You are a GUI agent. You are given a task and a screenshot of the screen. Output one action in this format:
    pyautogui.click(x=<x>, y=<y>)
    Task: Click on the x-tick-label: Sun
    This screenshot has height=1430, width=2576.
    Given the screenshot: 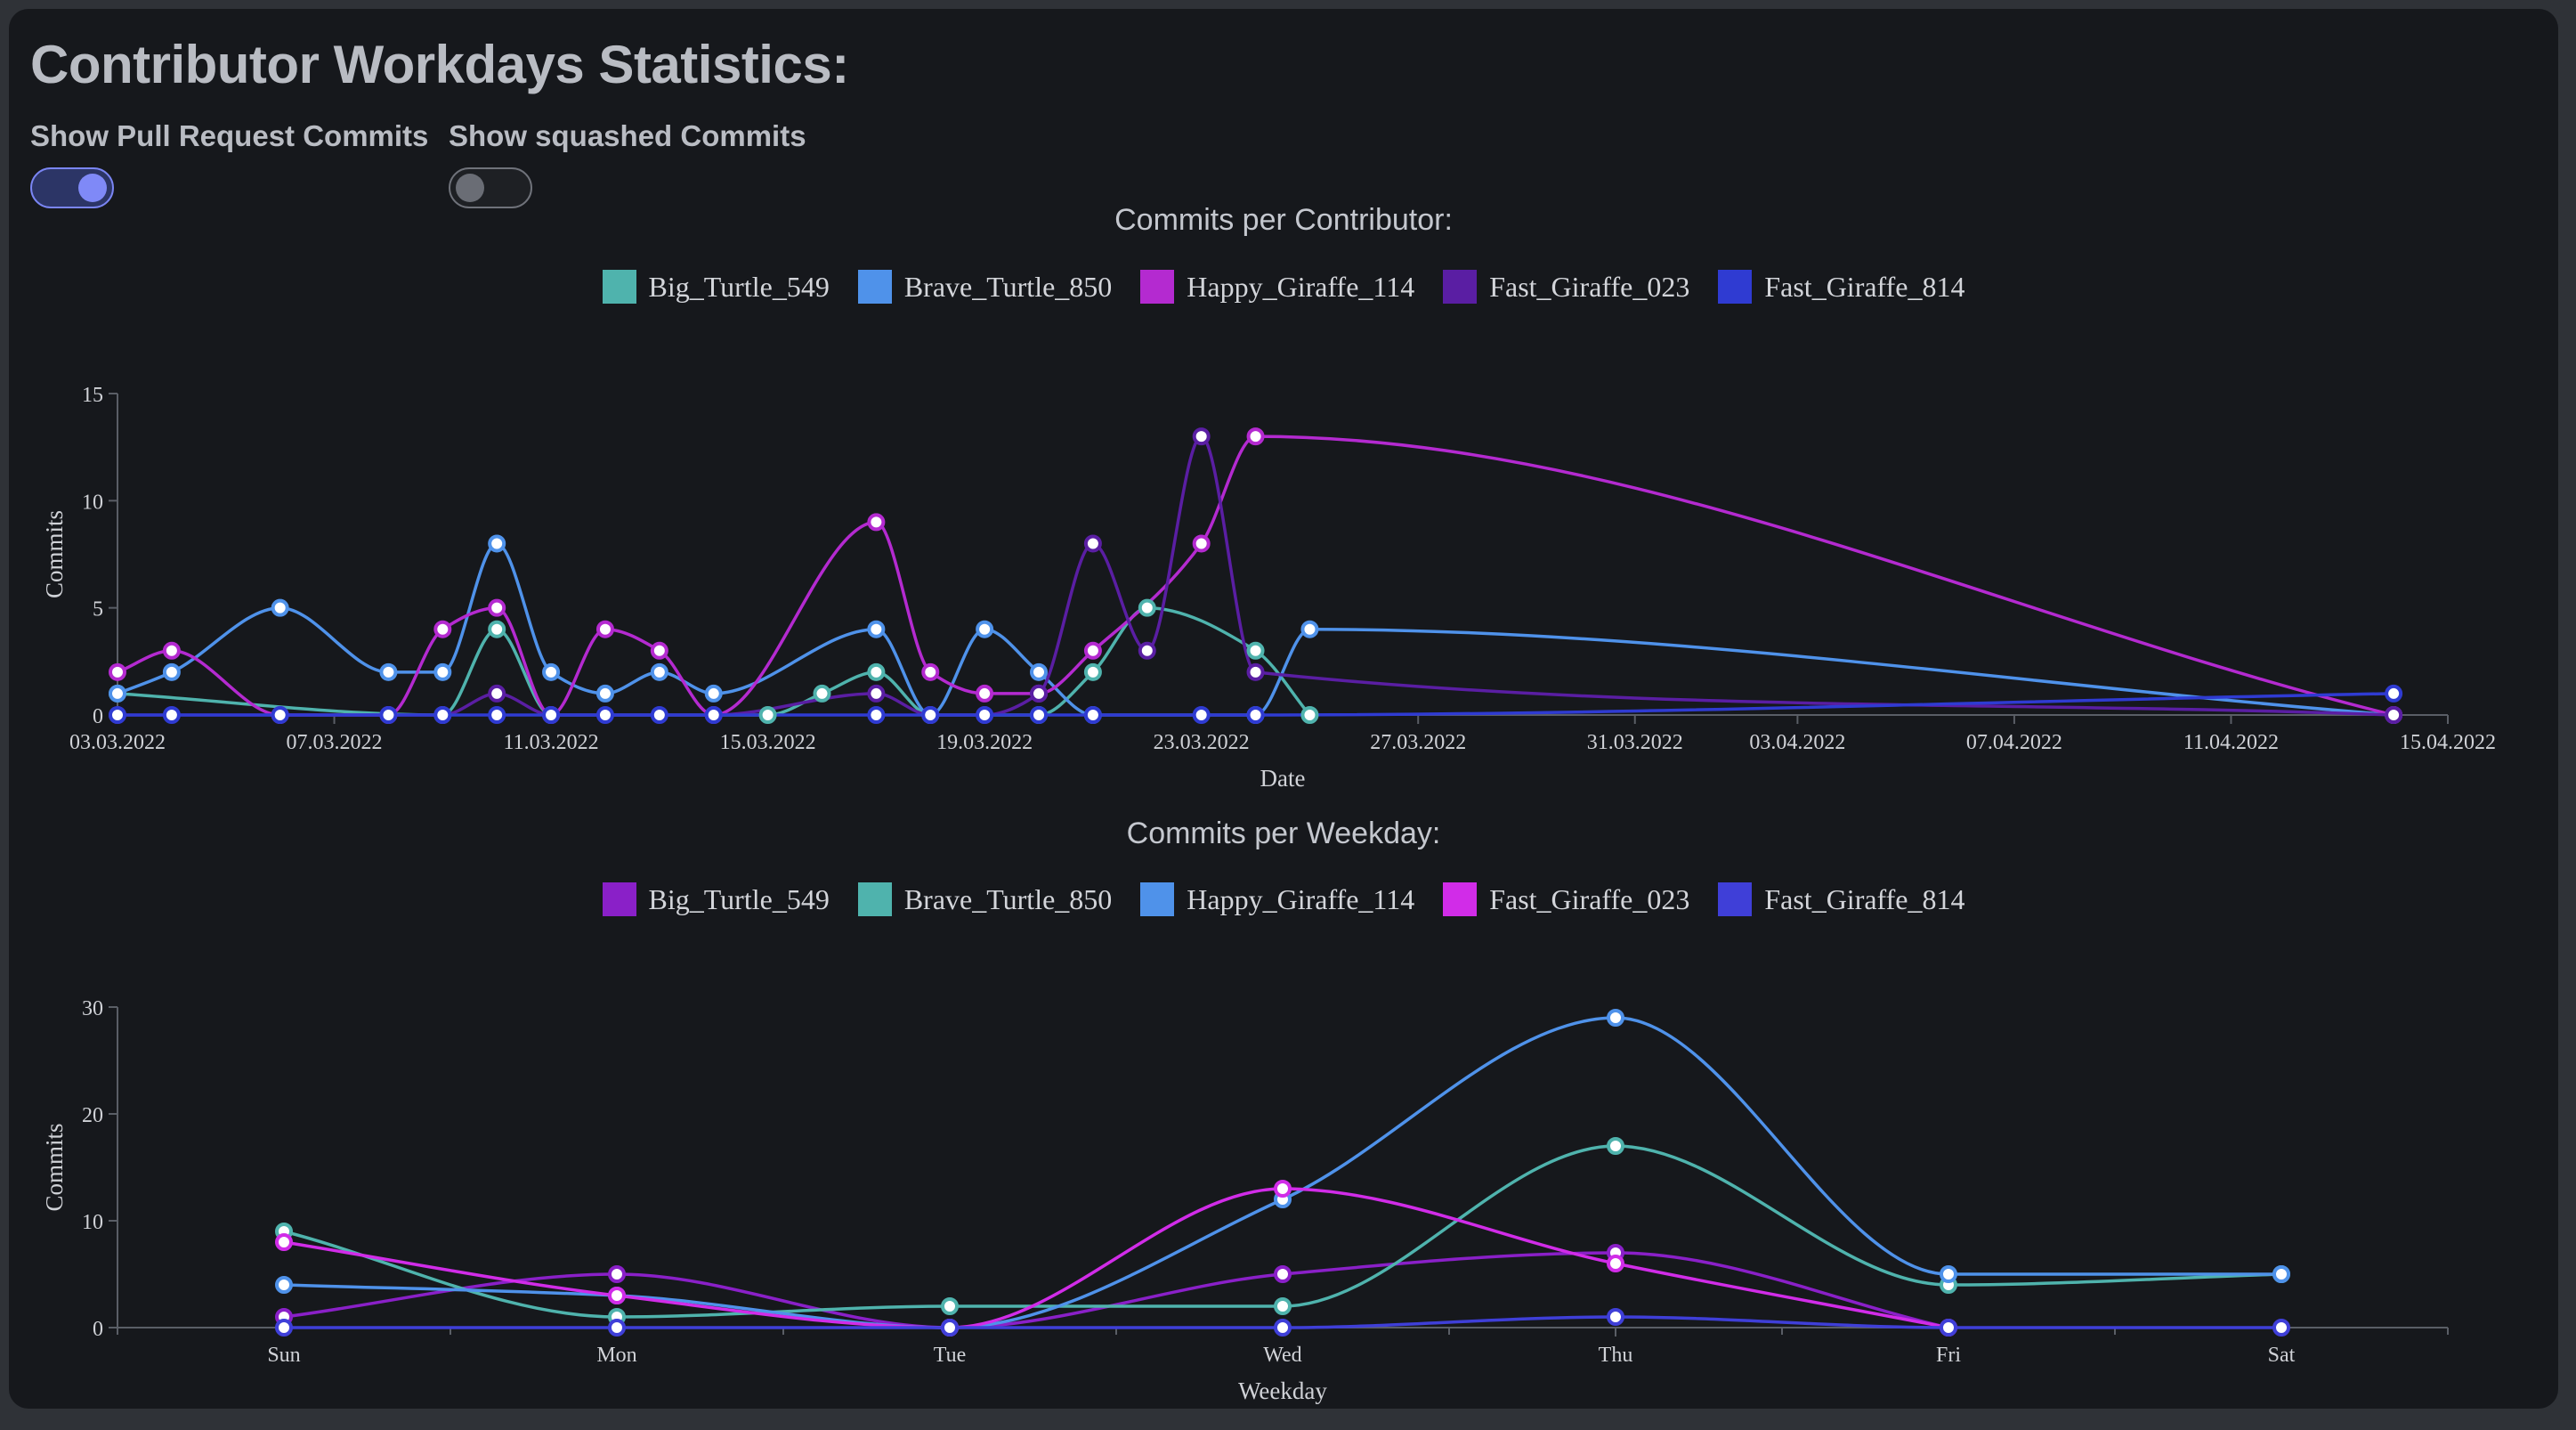 What is the action you would take?
    pyautogui.click(x=284, y=1355)
    